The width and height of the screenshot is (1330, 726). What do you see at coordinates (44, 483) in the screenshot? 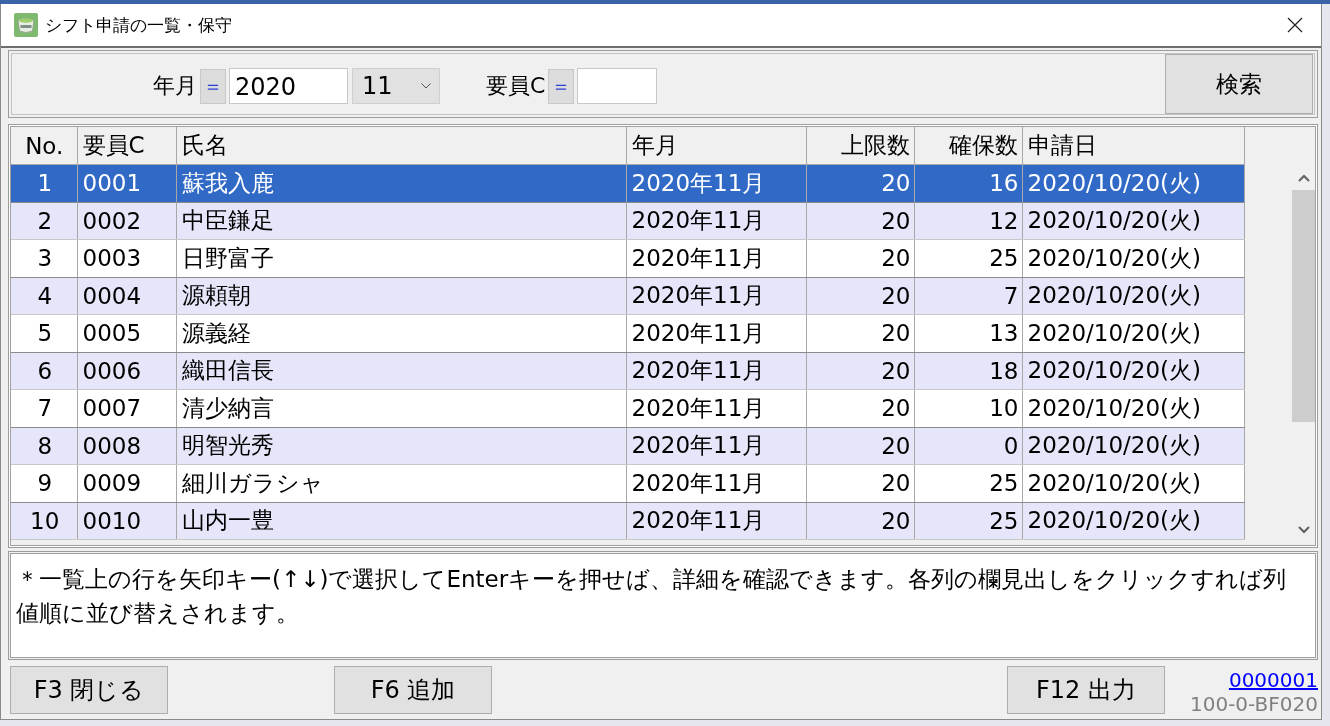
I see `table-cell: 9` at bounding box center [44, 483].